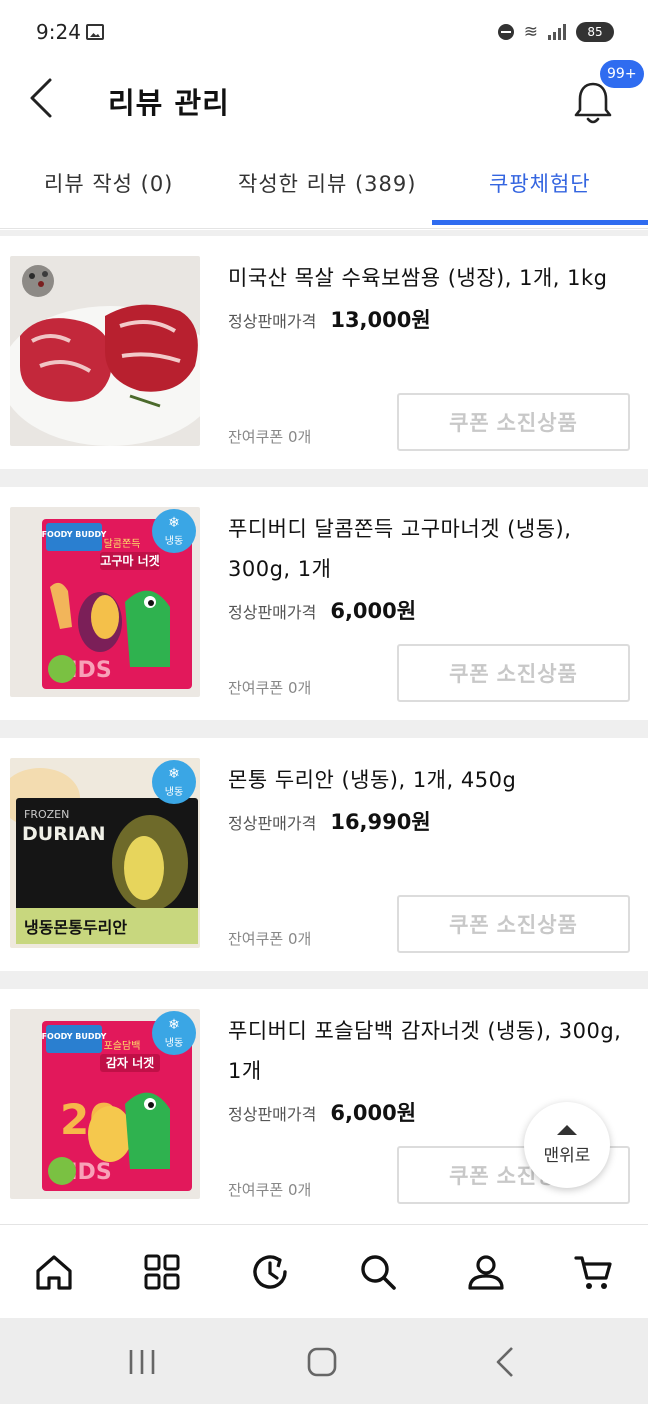 This screenshot has width=648, height=1404. I want to click on product-name: 푸디버디 포슬담백 감자너겟 (냉동), 300g, 1개, so click(433, 1051).